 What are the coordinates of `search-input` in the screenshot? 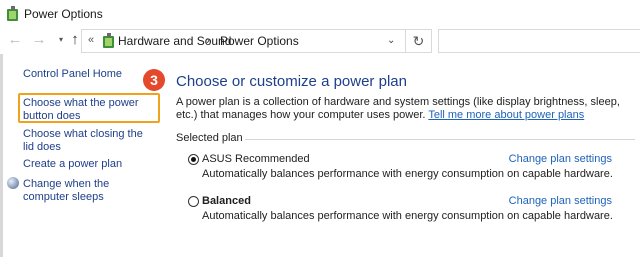 It's located at (539, 41).